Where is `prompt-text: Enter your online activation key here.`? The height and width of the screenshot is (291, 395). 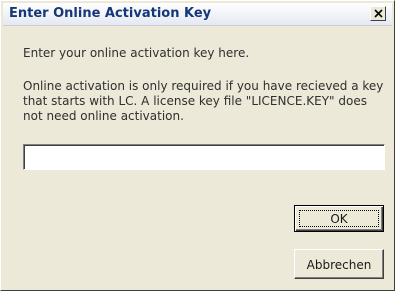
prompt-text: Enter your online activation key here. is located at coordinates (136, 53).